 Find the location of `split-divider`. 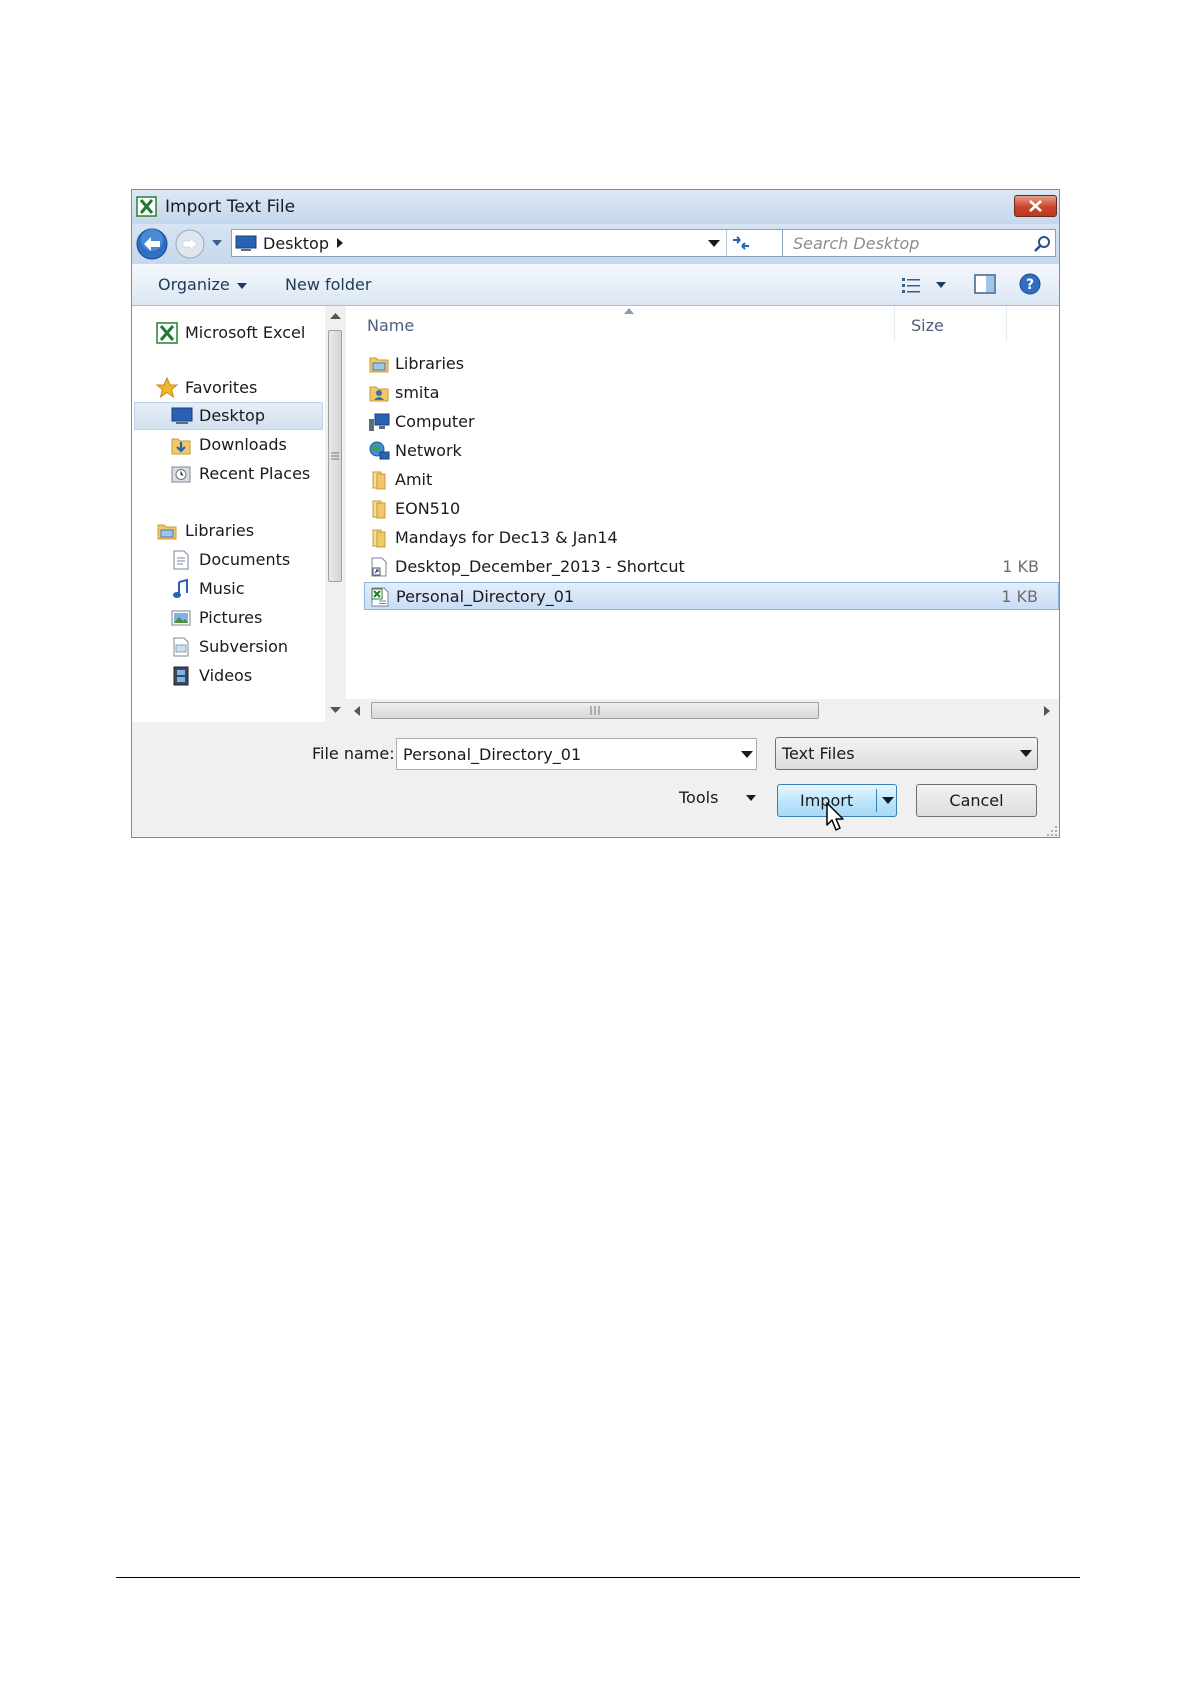

split-divider is located at coordinates (876, 800).